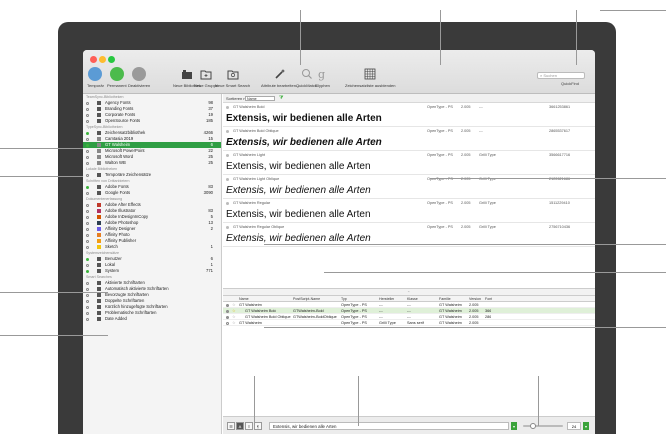 This screenshot has height=434, width=666. Describe the element at coordinates (117, 186) in the screenshot. I see `sidebar-item-label: Adobe Fonts` at that location.